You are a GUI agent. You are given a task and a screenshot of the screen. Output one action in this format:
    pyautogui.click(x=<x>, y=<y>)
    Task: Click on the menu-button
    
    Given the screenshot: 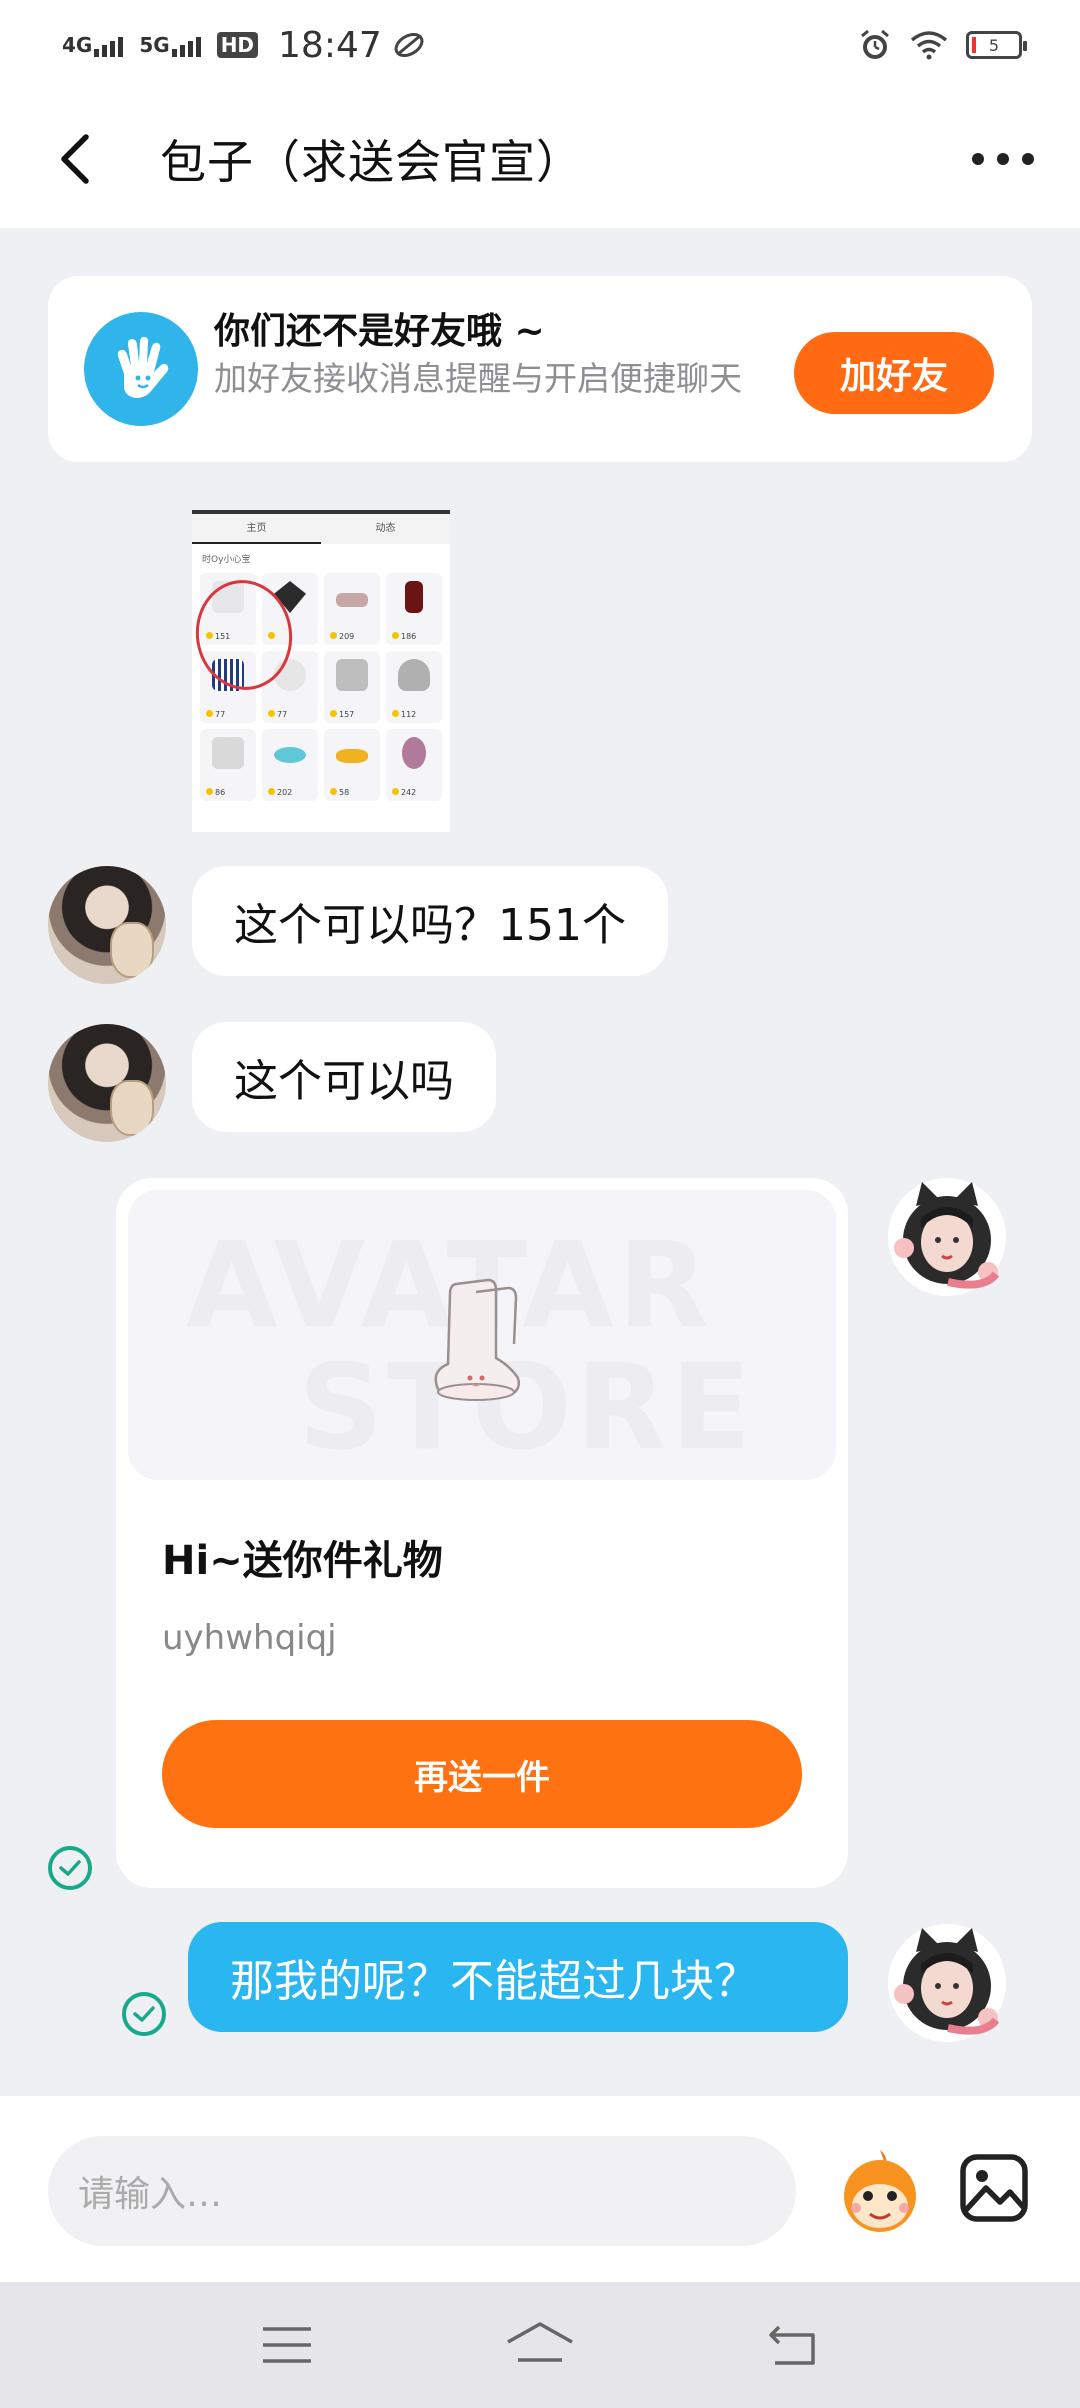 What is the action you would take?
    pyautogui.click(x=287, y=2345)
    